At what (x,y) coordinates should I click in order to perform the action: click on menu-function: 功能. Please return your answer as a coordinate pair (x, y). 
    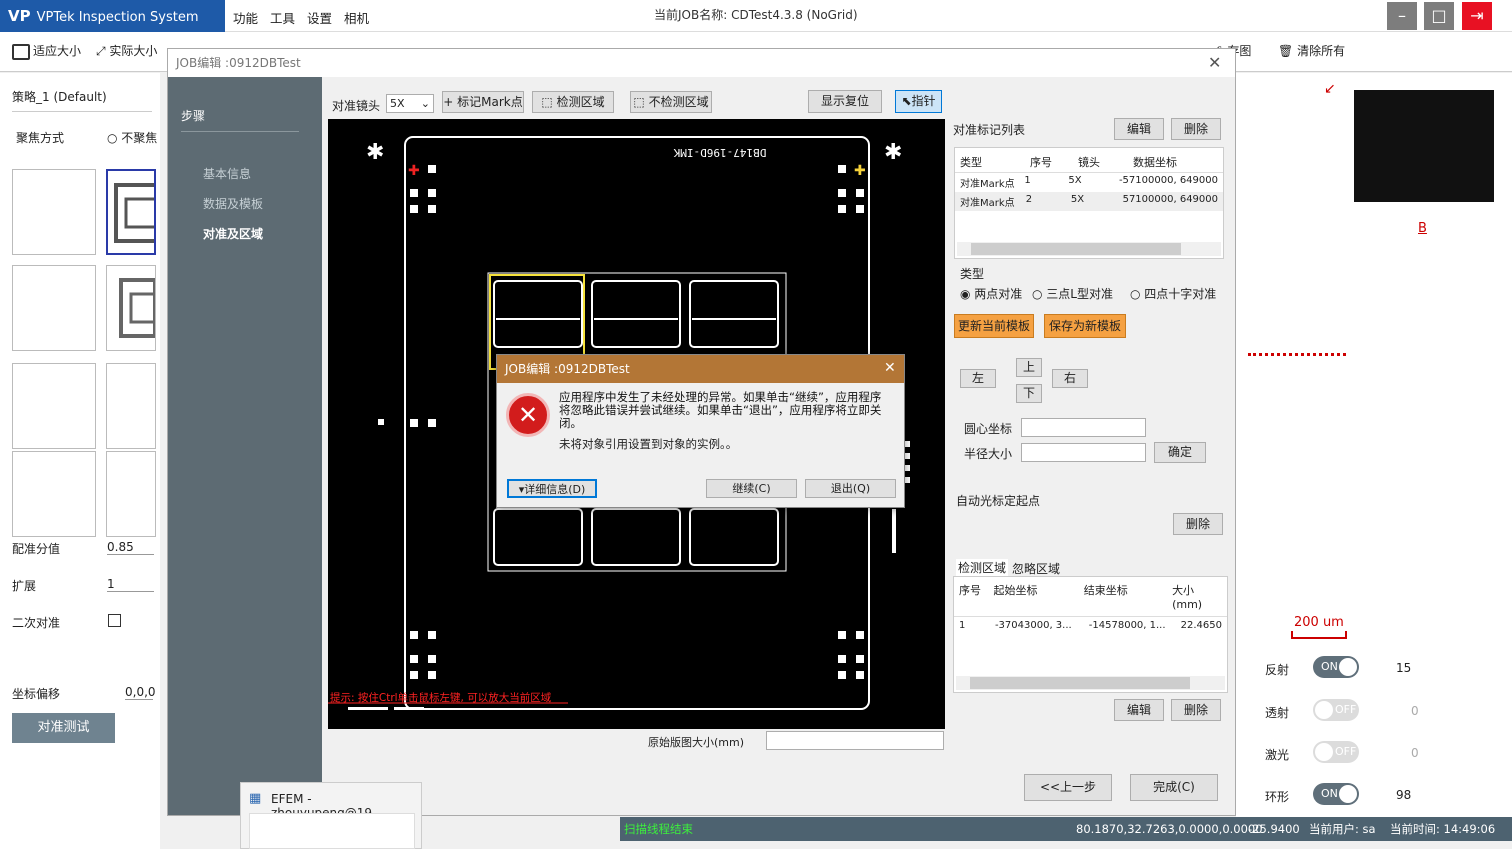
    Looking at the image, I should click on (245, 17).